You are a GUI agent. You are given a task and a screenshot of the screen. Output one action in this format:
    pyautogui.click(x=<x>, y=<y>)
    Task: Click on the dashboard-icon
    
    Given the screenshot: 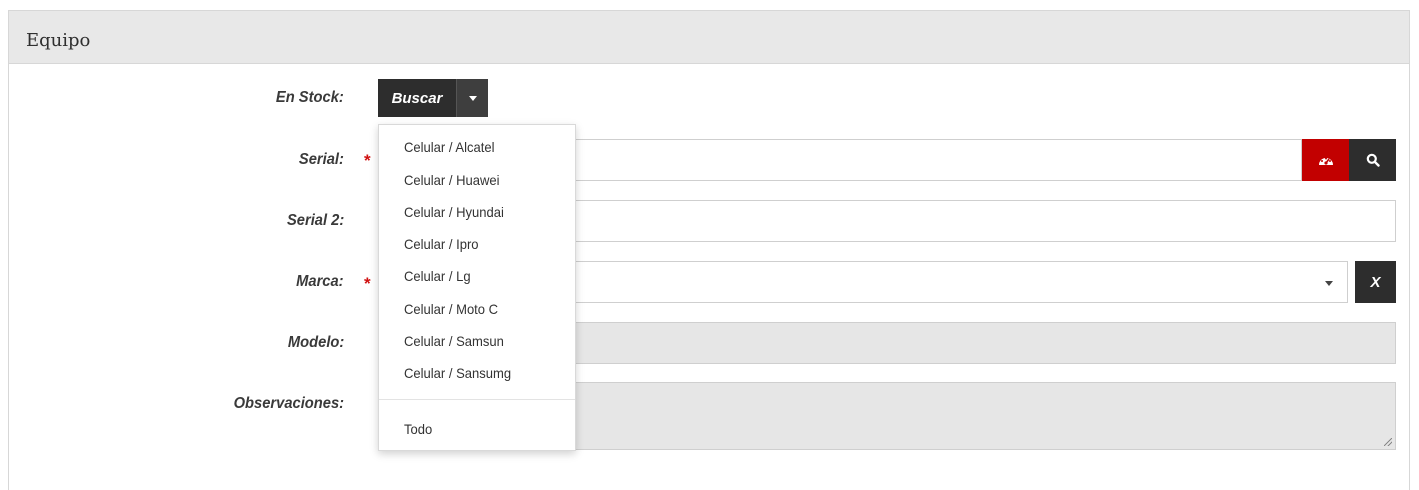 What is the action you would take?
    pyautogui.click(x=1325, y=161)
    